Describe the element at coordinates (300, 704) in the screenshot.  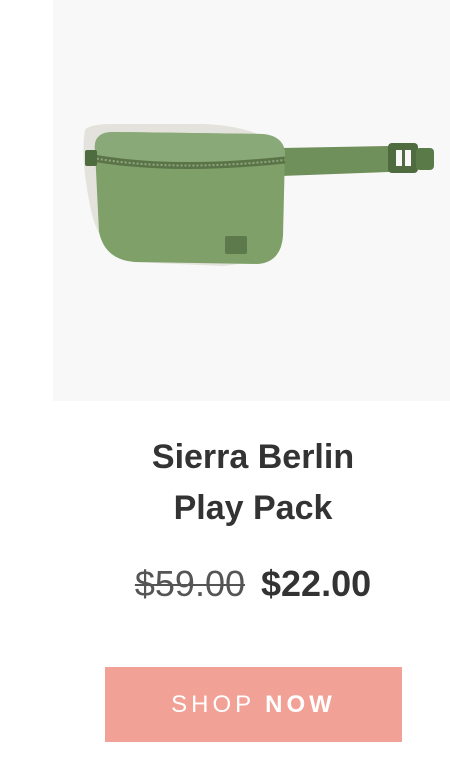
I see `shop-now-label-bold: NOW` at that location.